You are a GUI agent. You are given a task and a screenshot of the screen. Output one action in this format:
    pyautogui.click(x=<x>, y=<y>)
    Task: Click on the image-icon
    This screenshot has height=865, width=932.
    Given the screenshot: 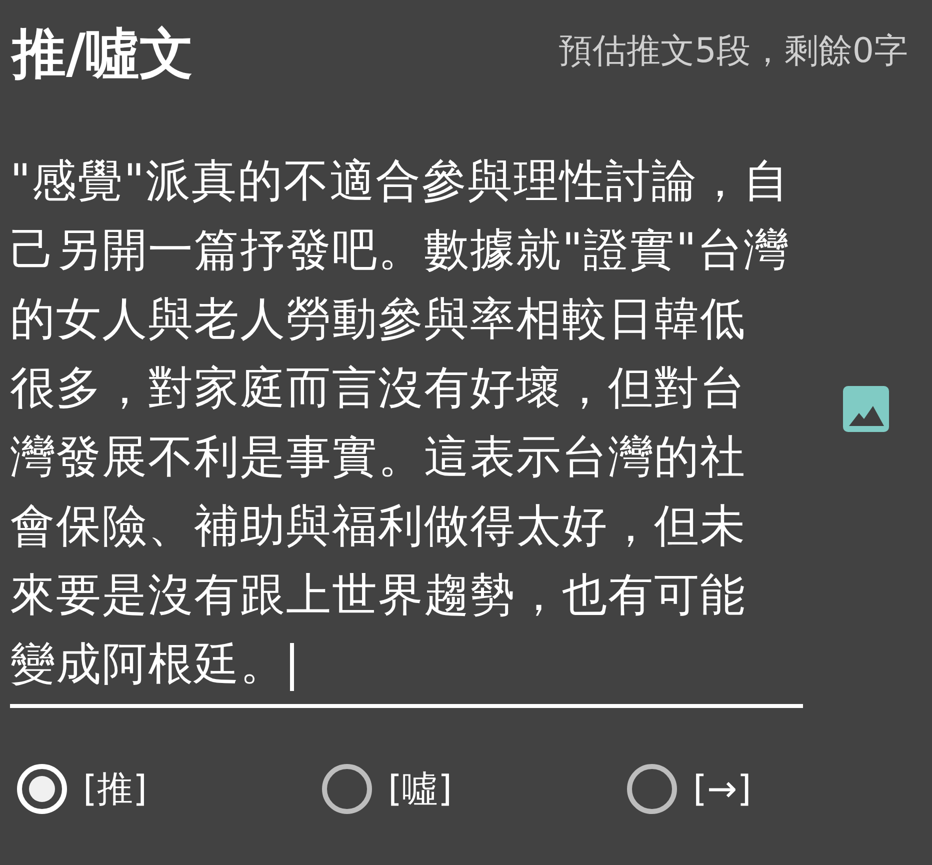 What is the action you would take?
    pyautogui.click(x=866, y=409)
    